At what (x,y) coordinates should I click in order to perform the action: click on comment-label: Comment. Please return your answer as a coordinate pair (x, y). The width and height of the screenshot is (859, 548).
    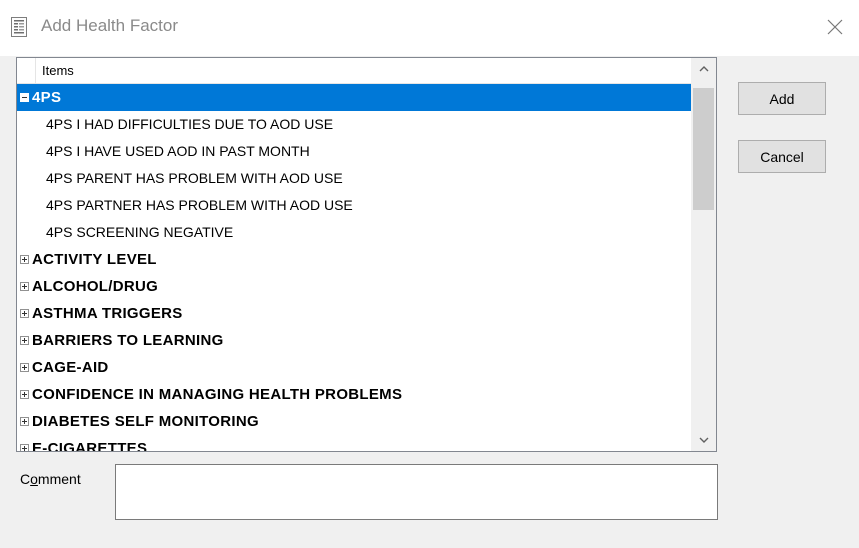
    Looking at the image, I should click on (50, 479).